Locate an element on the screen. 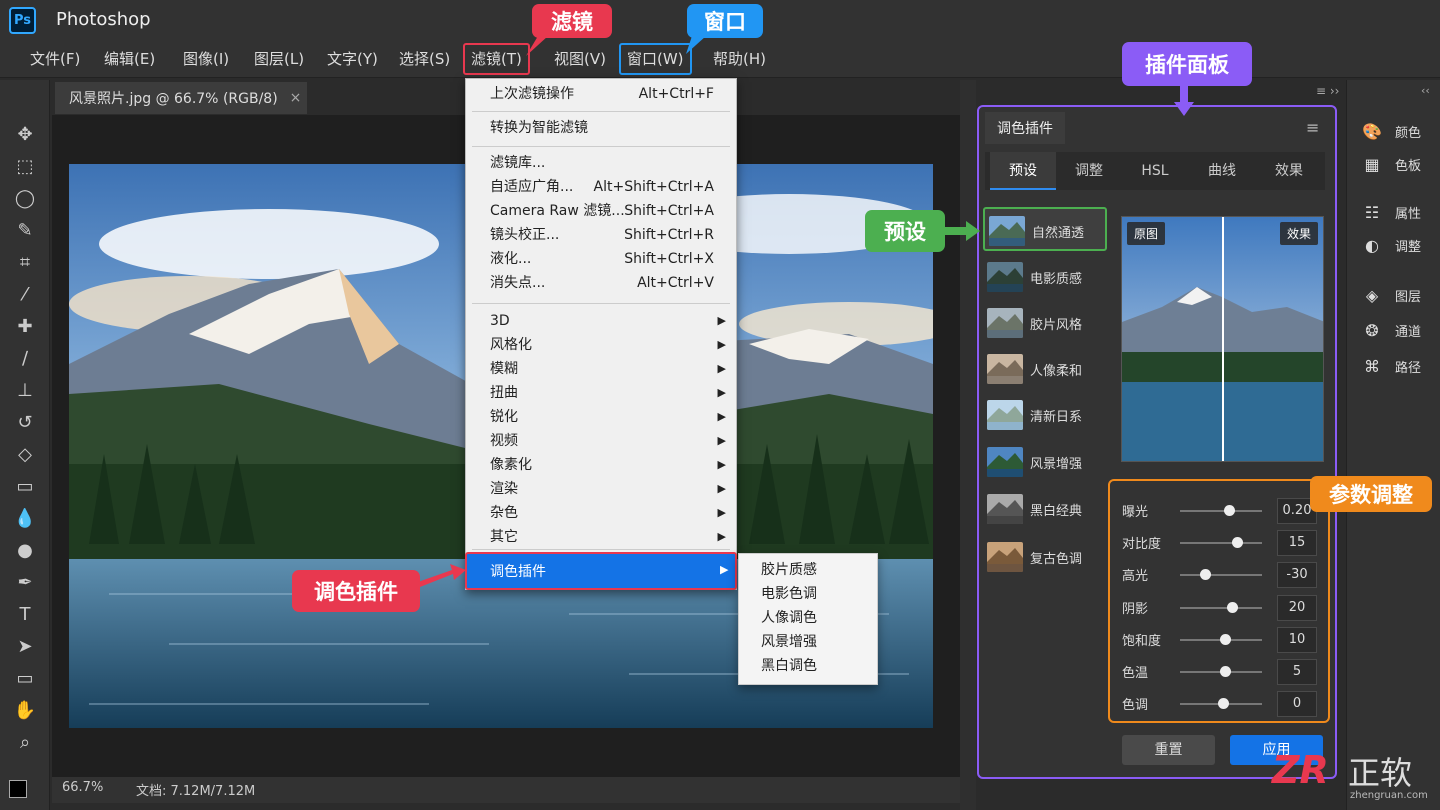  preset-item-fresh: 清新日系 is located at coordinates (1045, 415).